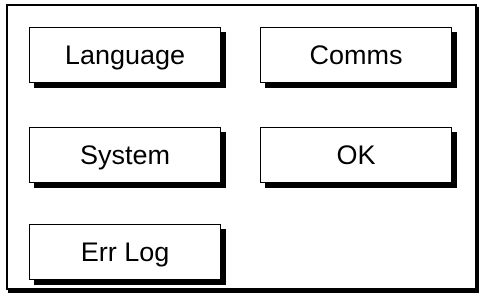  I want to click on language-button-label: Language, so click(125, 54).